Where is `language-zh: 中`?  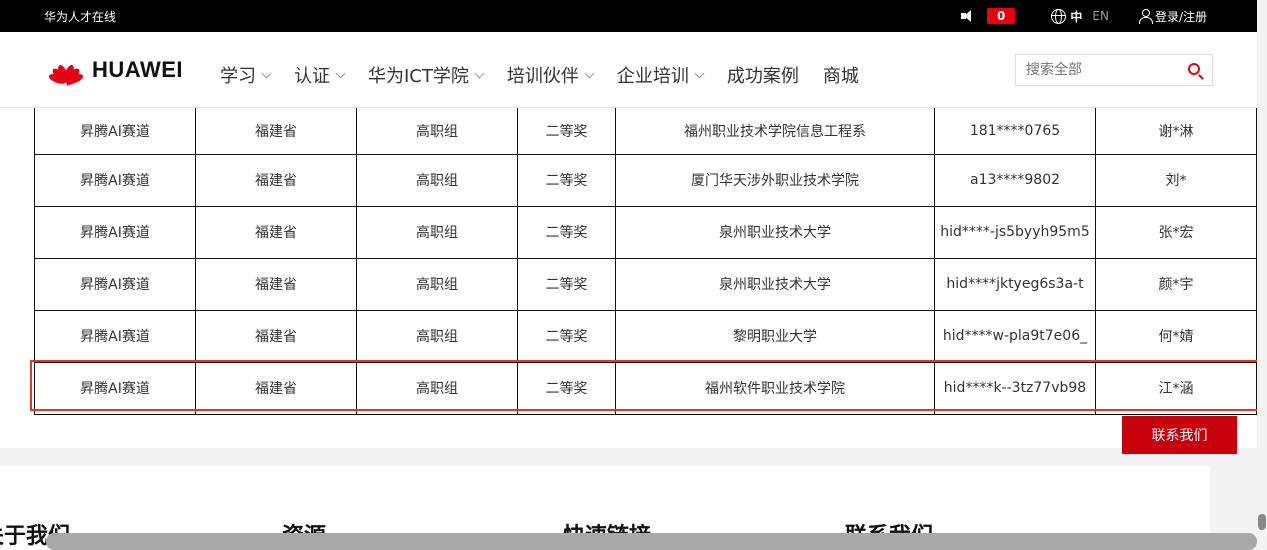 language-zh: 中 is located at coordinates (1076, 16).